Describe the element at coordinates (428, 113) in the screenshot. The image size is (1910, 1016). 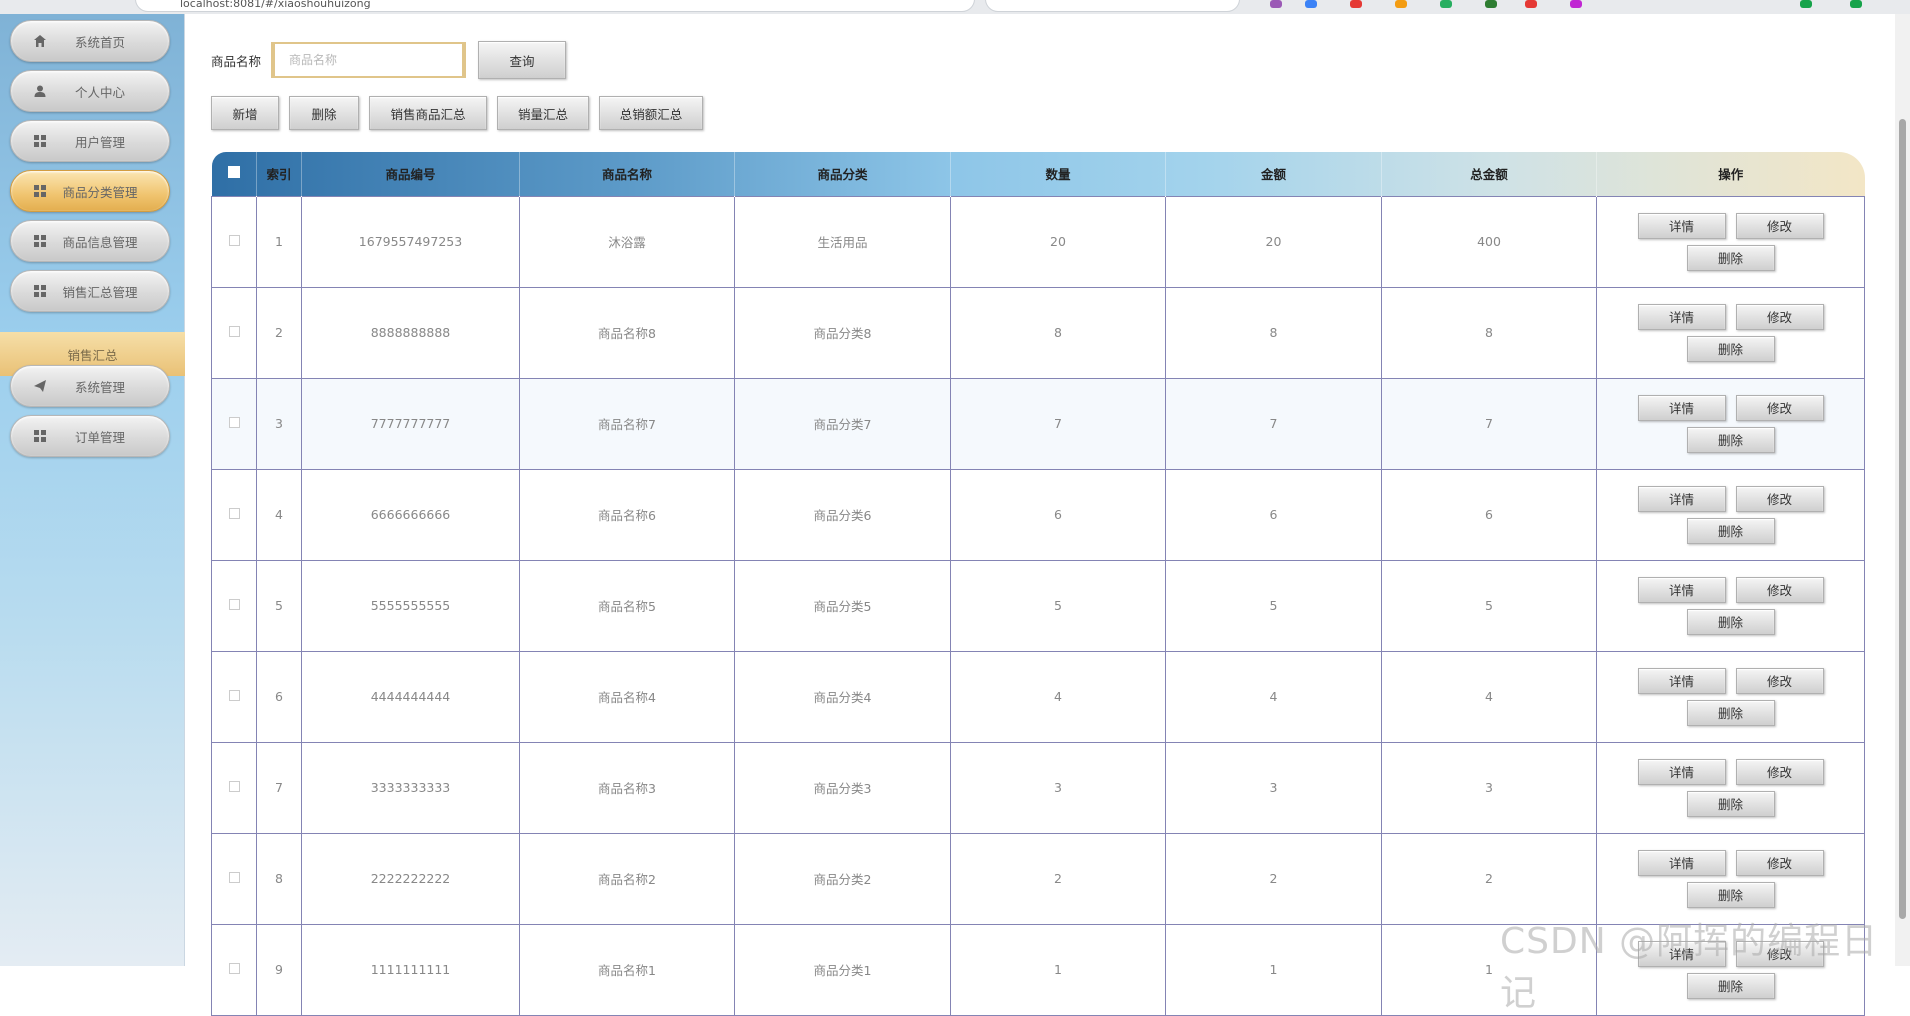
I see `sales-summary-button: 销售商品汇总` at that location.